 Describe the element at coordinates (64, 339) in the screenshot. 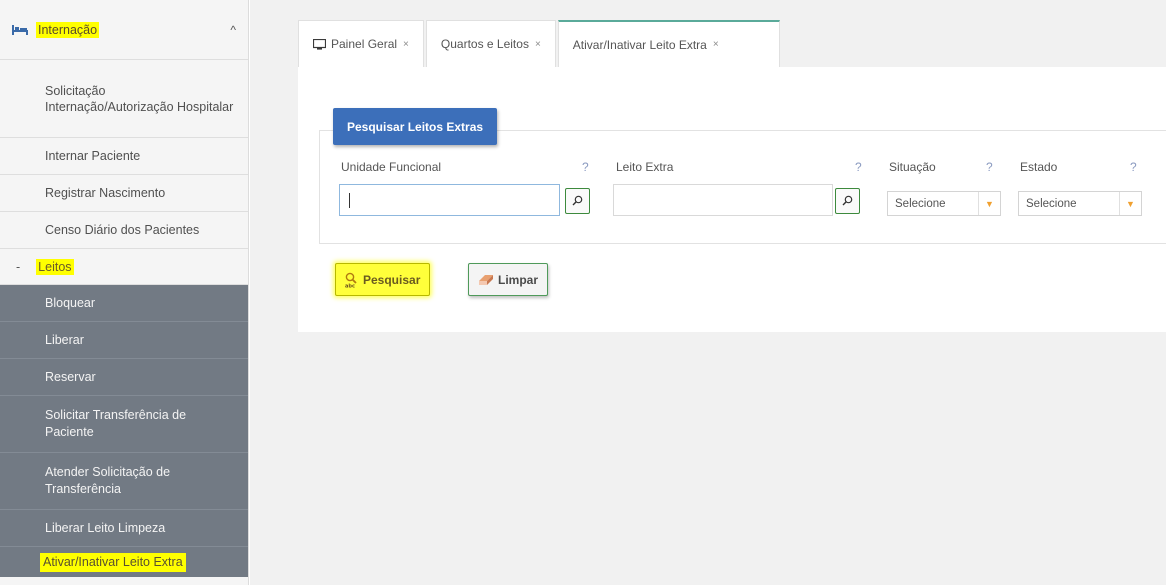

I see `submenu-item-label: Liberar` at that location.